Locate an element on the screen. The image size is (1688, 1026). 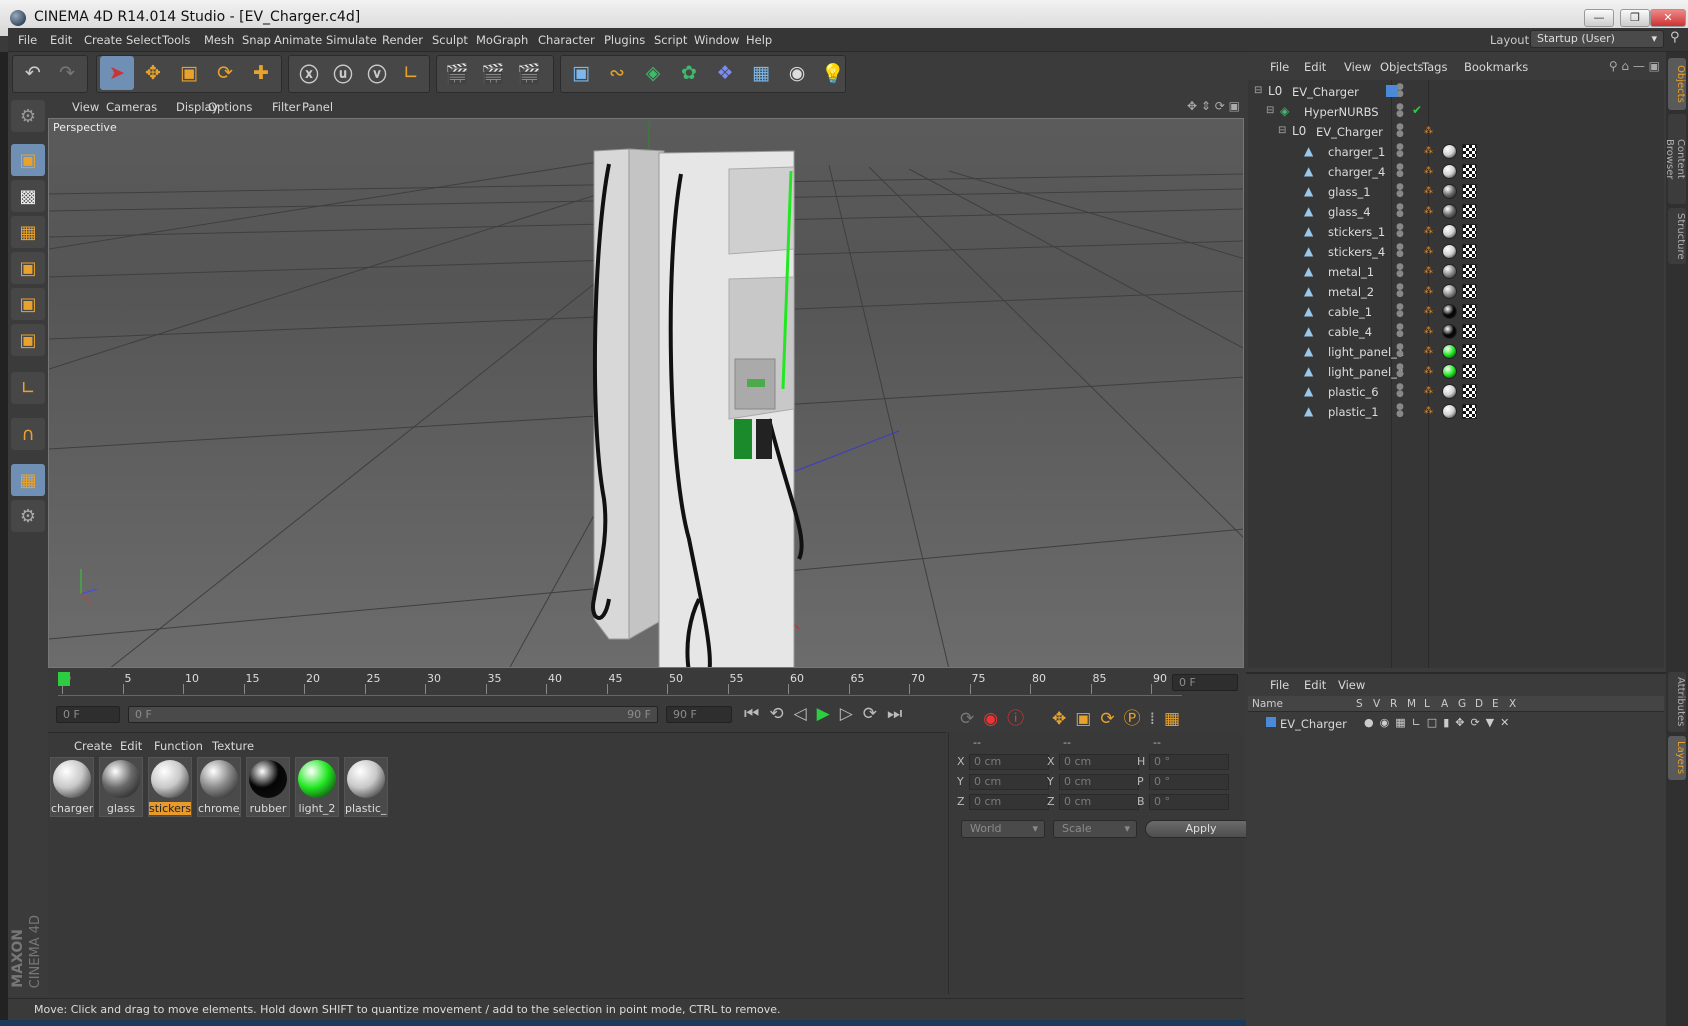
playback-controls: ⏮⟲◁▶▷⟳⏭ is located at coordinates (828, 714).